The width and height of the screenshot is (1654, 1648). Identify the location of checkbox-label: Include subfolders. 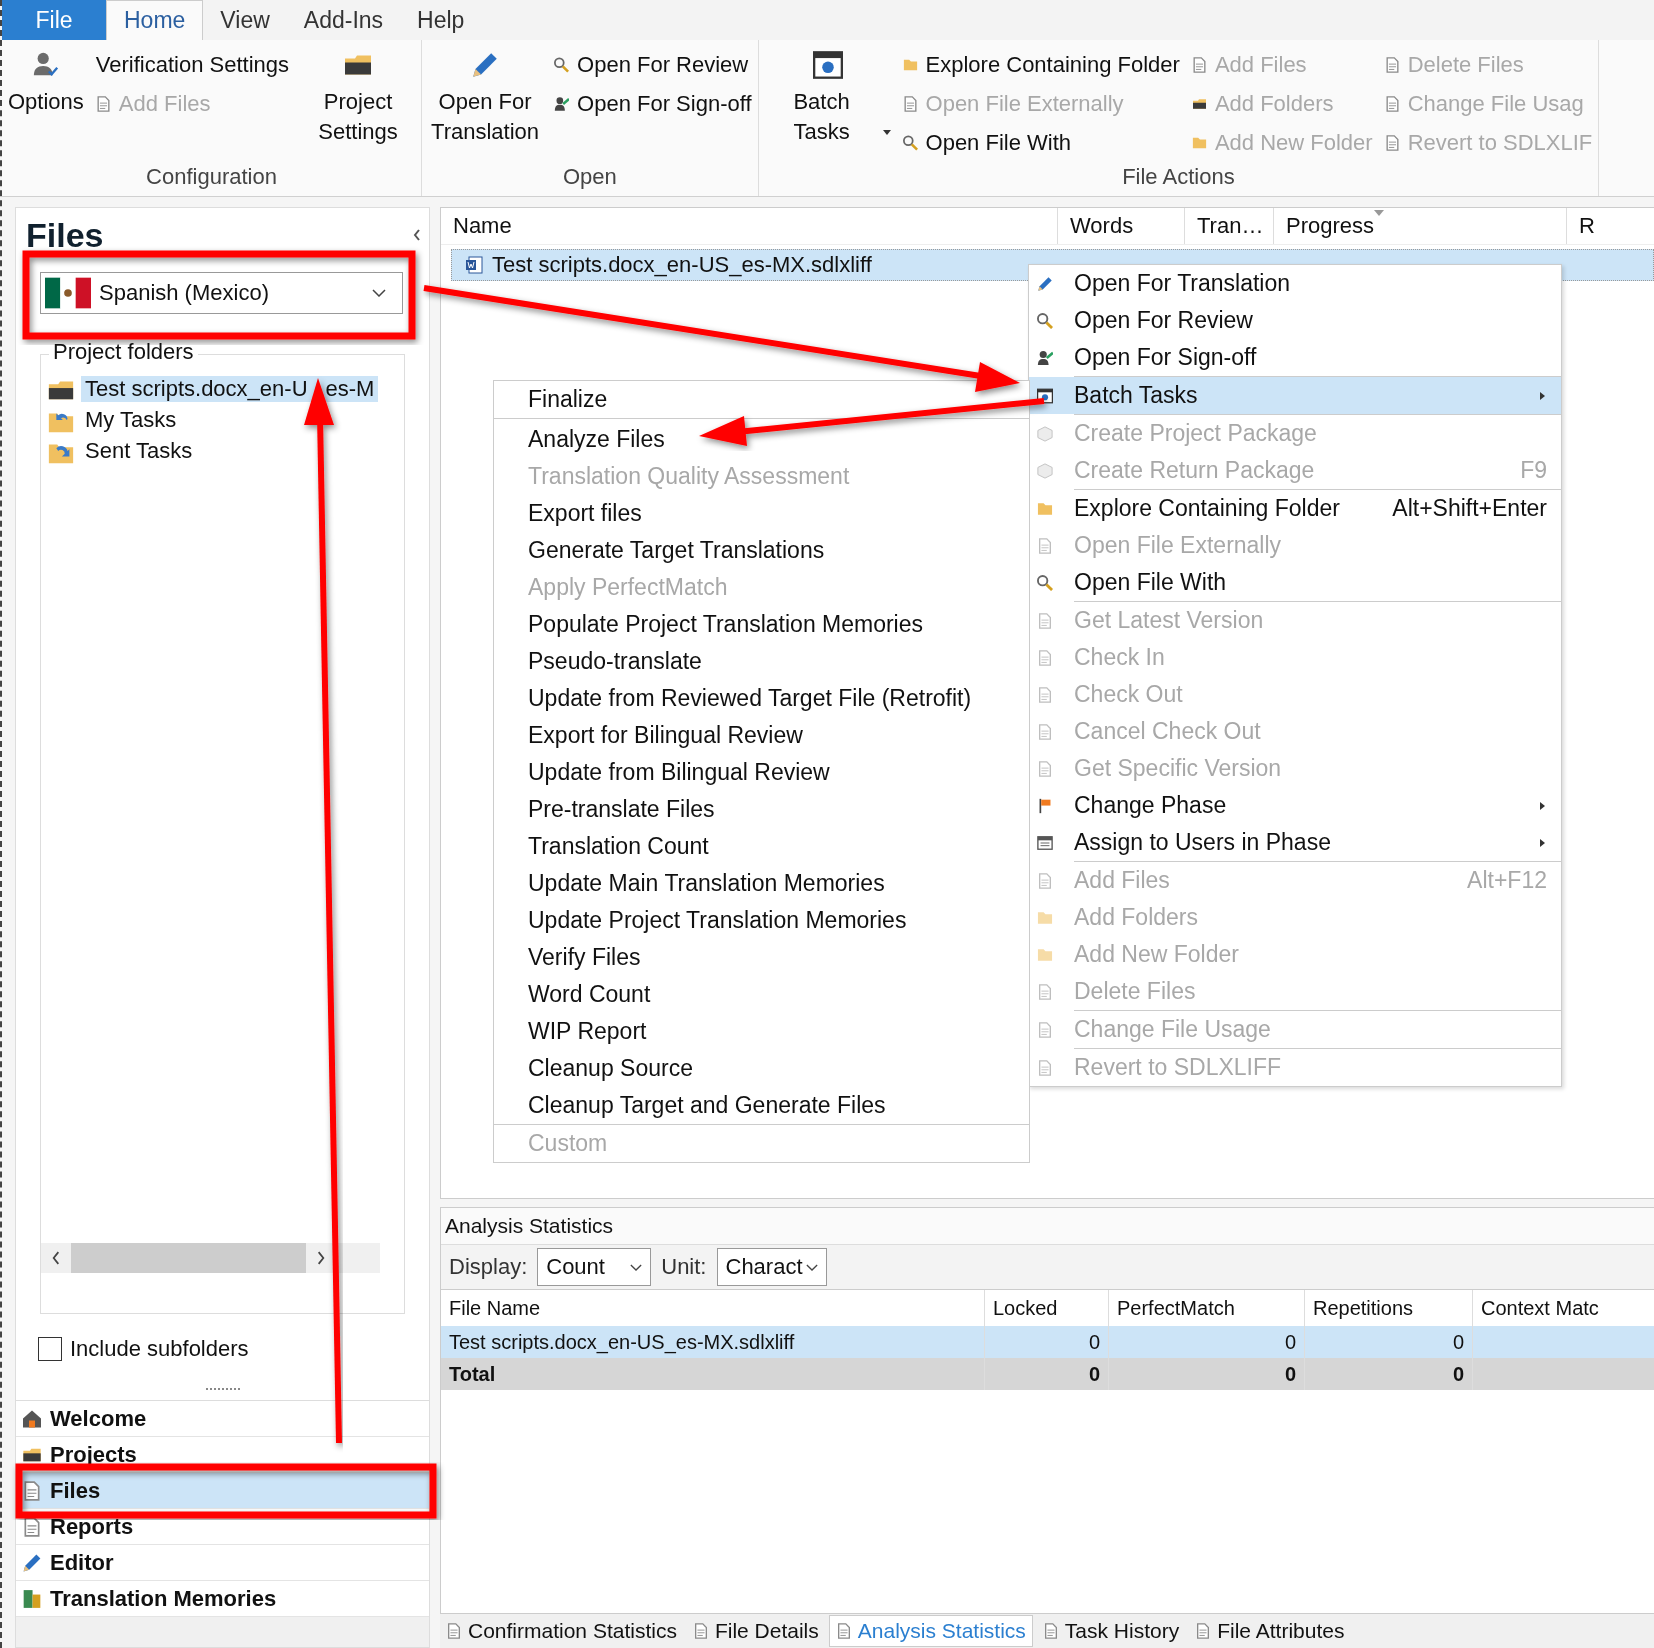
(159, 1349).